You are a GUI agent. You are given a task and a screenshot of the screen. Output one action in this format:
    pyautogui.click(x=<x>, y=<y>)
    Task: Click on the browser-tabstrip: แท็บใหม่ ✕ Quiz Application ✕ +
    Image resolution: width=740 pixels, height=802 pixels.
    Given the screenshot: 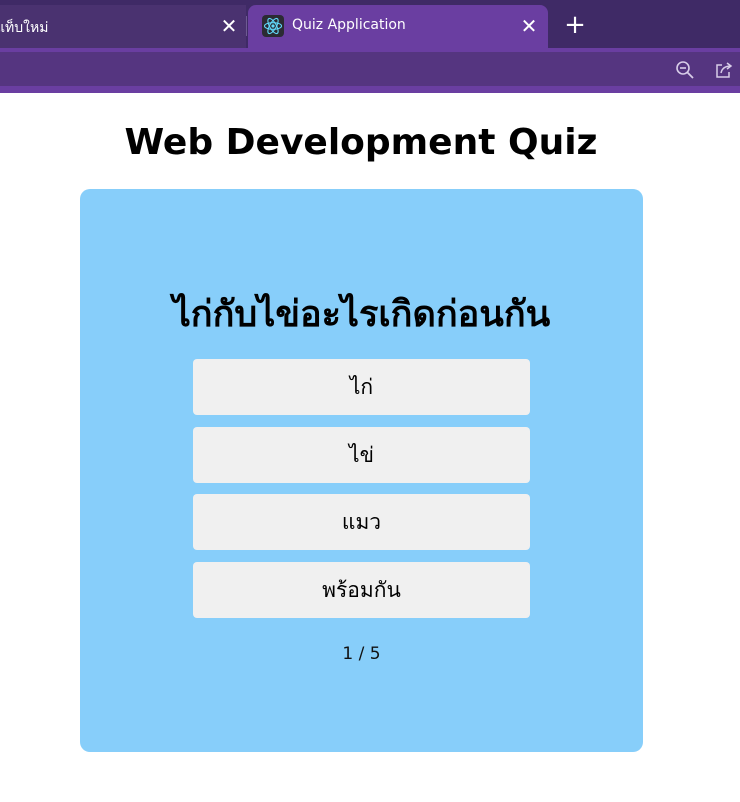 What is the action you would take?
    pyautogui.click(x=370, y=24)
    